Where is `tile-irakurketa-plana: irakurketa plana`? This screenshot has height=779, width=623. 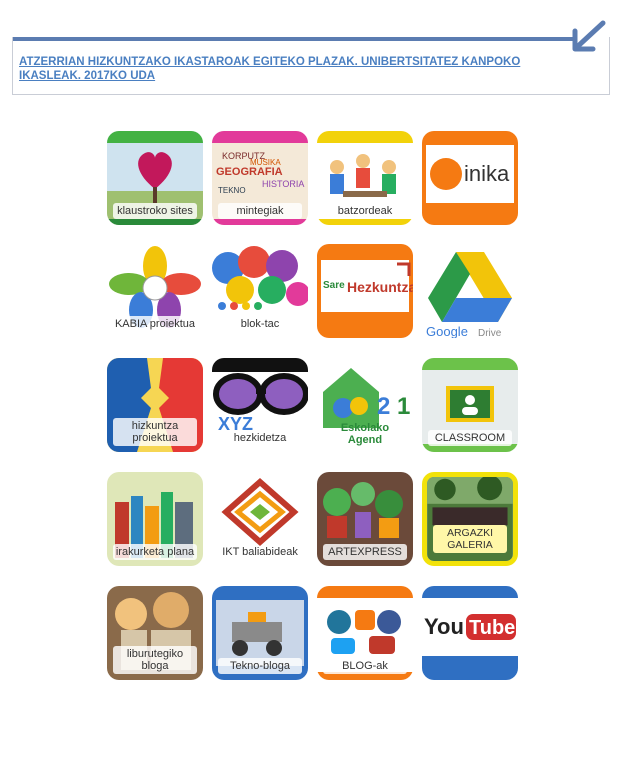
tile-irakurketa-plana: irakurketa plana is located at coordinates (155, 519).